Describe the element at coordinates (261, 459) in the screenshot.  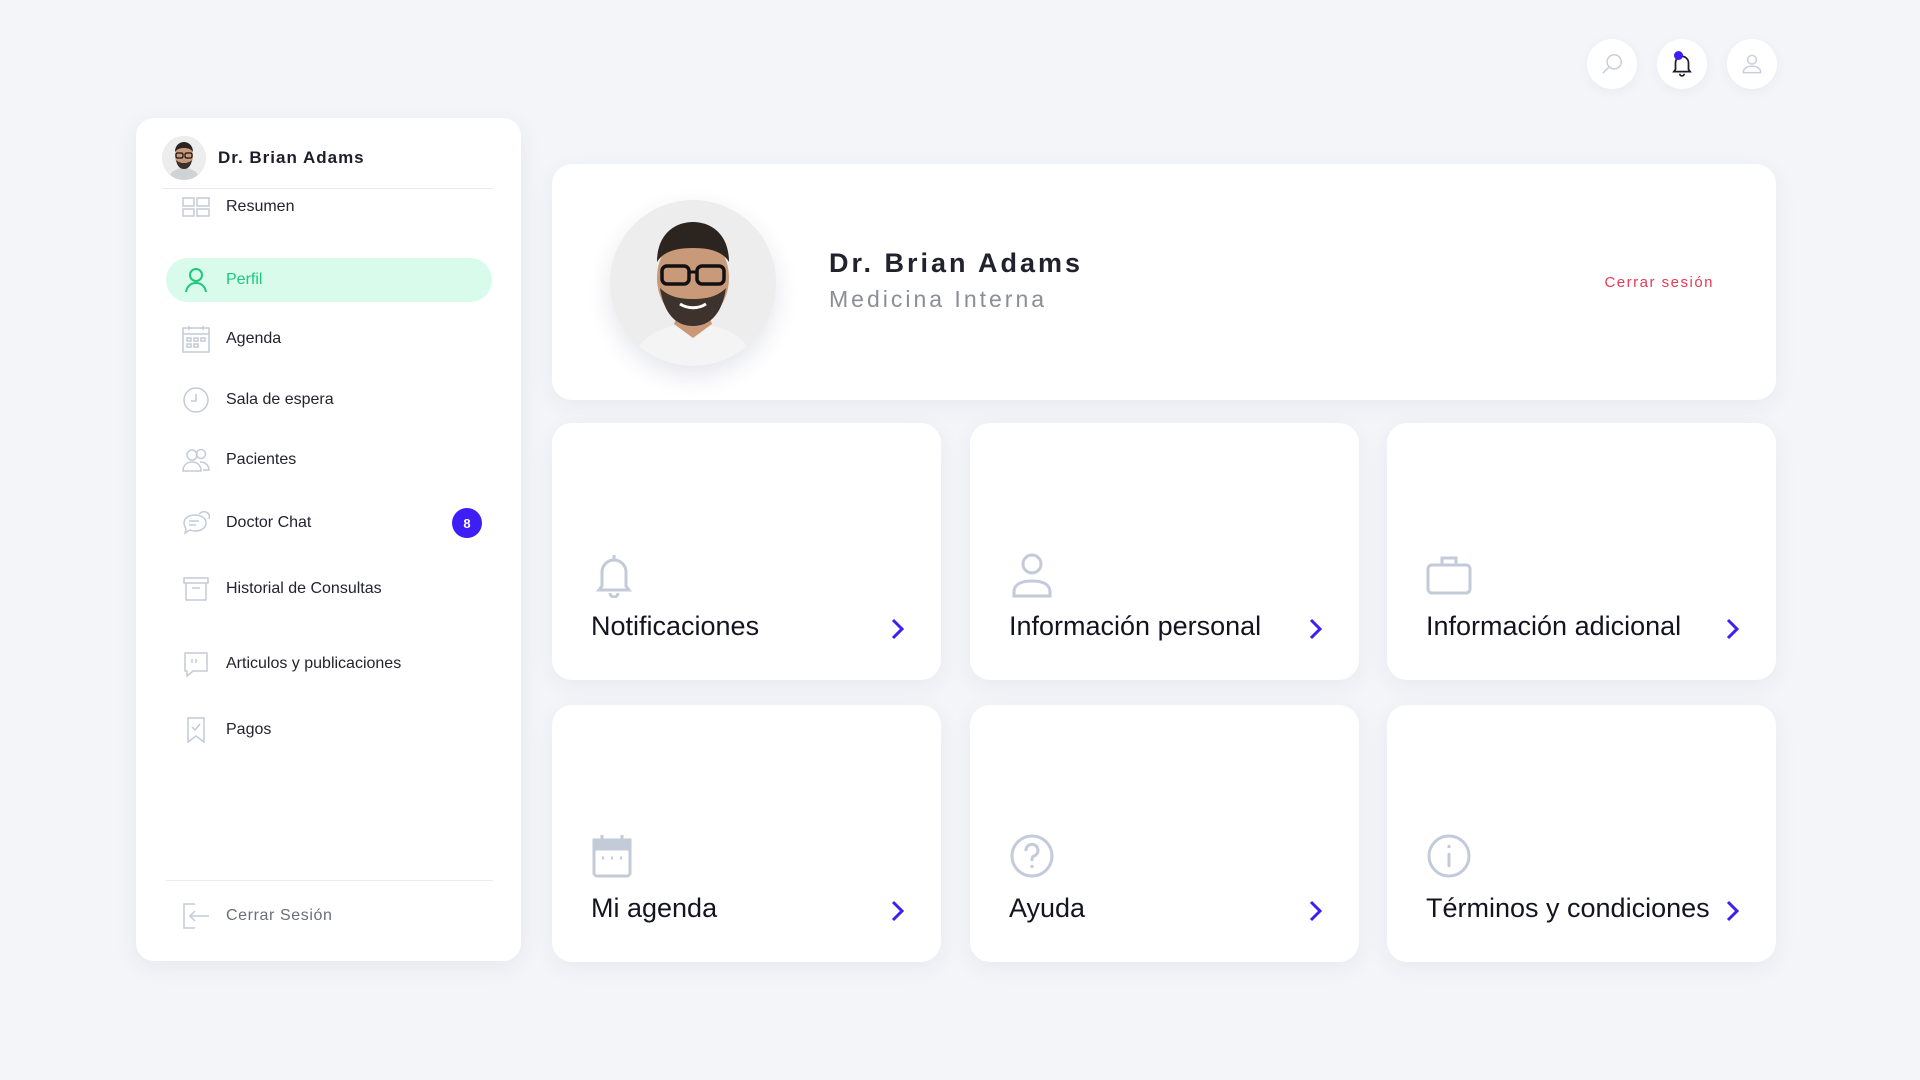
I see `sidebar-item-label: Pacientes` at that location.